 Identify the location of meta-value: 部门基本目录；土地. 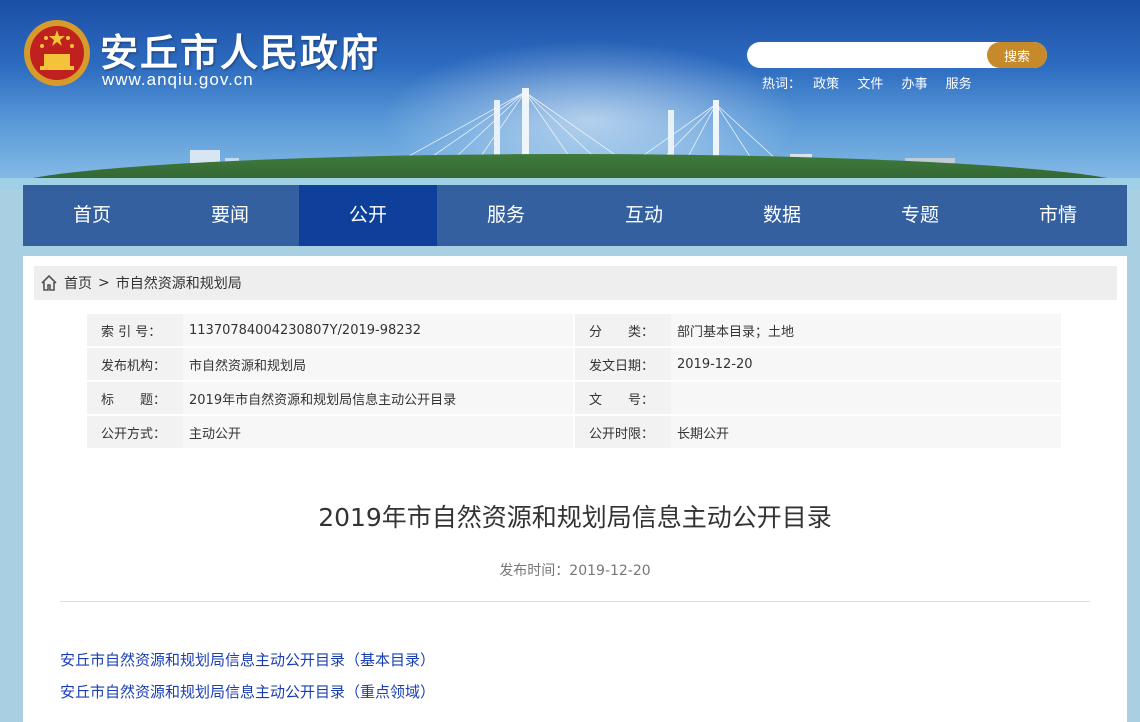
(866, 330).